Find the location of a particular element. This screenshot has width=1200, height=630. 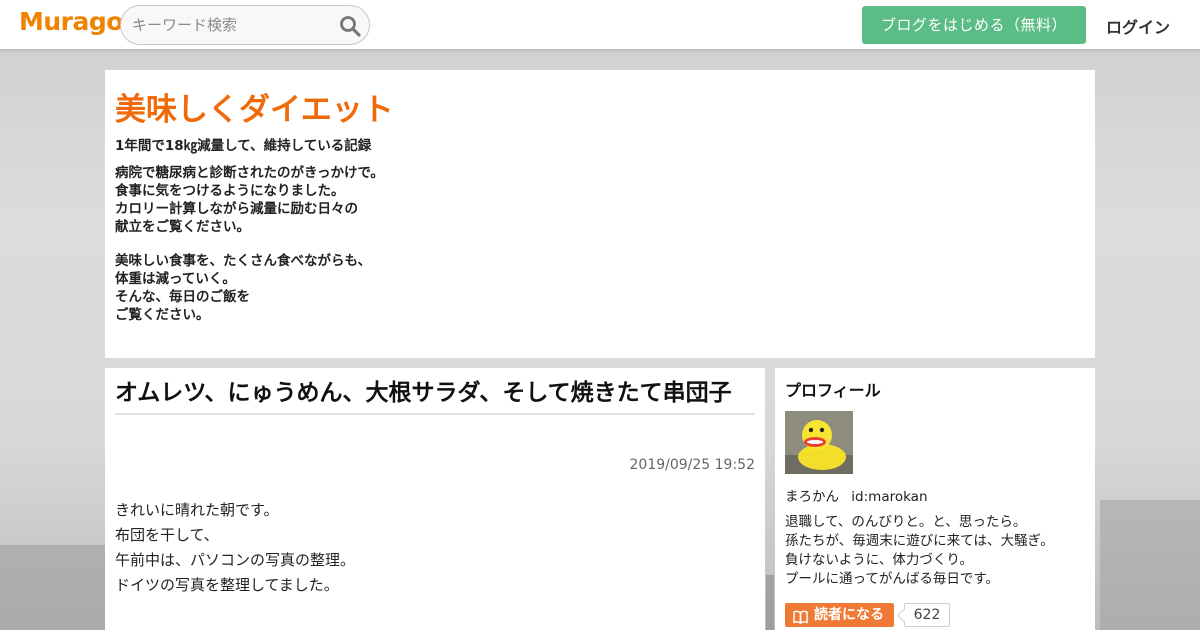

description-line: 美味しい食事を、たくさん食べながらも、 is located at coordinates (243, 261).